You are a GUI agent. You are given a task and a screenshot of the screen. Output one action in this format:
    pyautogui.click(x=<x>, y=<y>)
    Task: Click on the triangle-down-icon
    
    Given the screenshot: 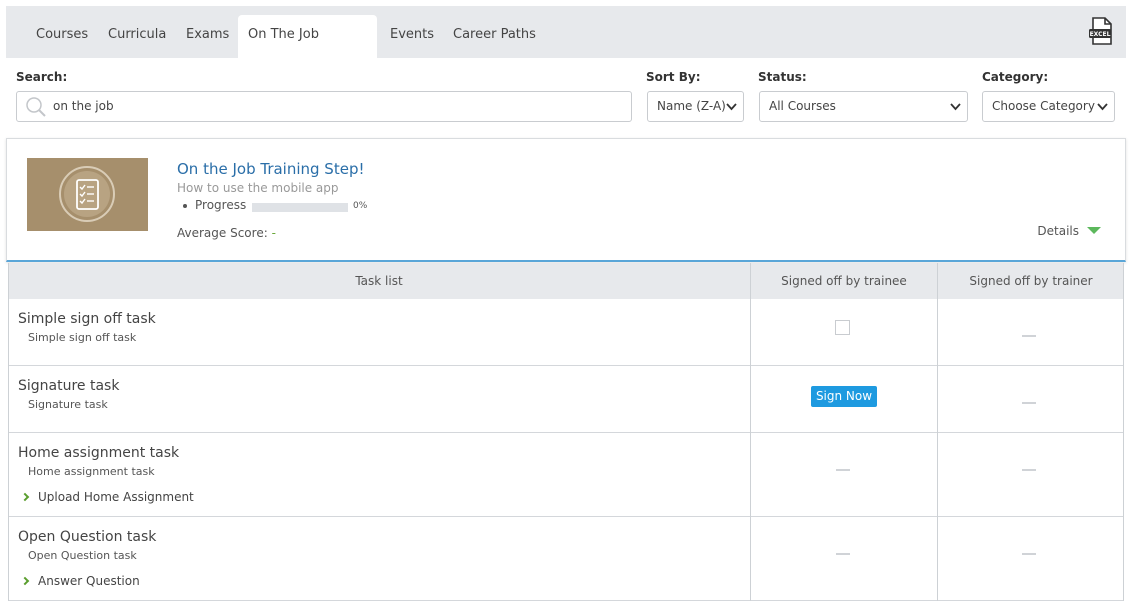 What is the action you would take?
    pyautogui.click(x=1094, y=230)
    